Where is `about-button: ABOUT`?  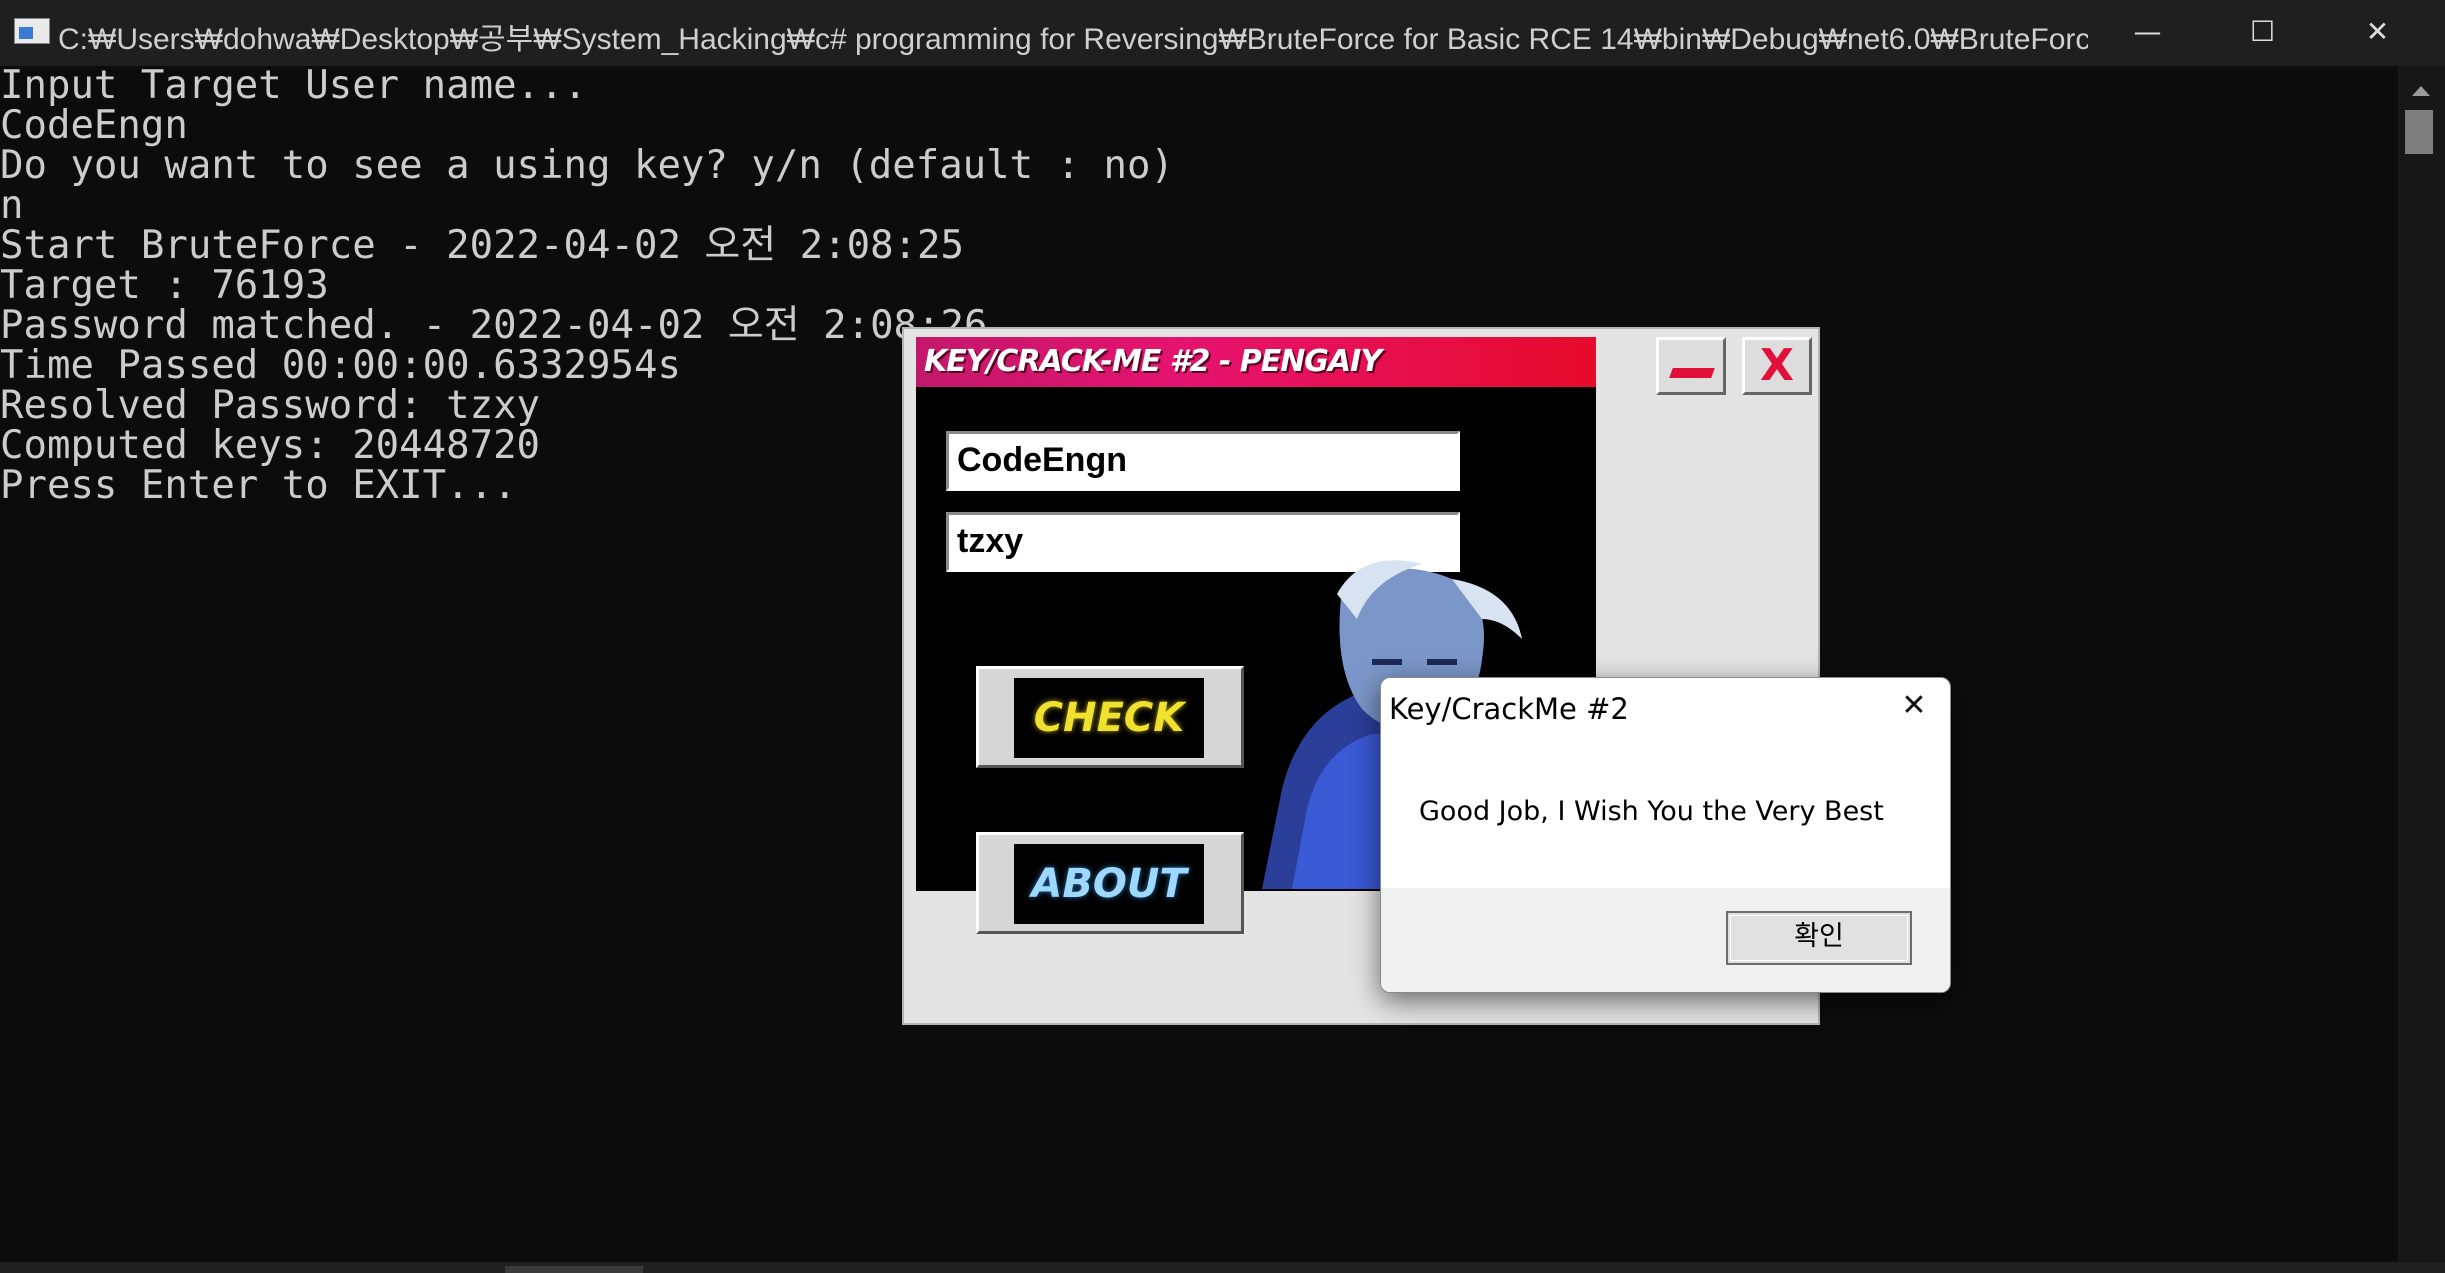
about-button: ABOUT is located at coordinates (1110, 883).